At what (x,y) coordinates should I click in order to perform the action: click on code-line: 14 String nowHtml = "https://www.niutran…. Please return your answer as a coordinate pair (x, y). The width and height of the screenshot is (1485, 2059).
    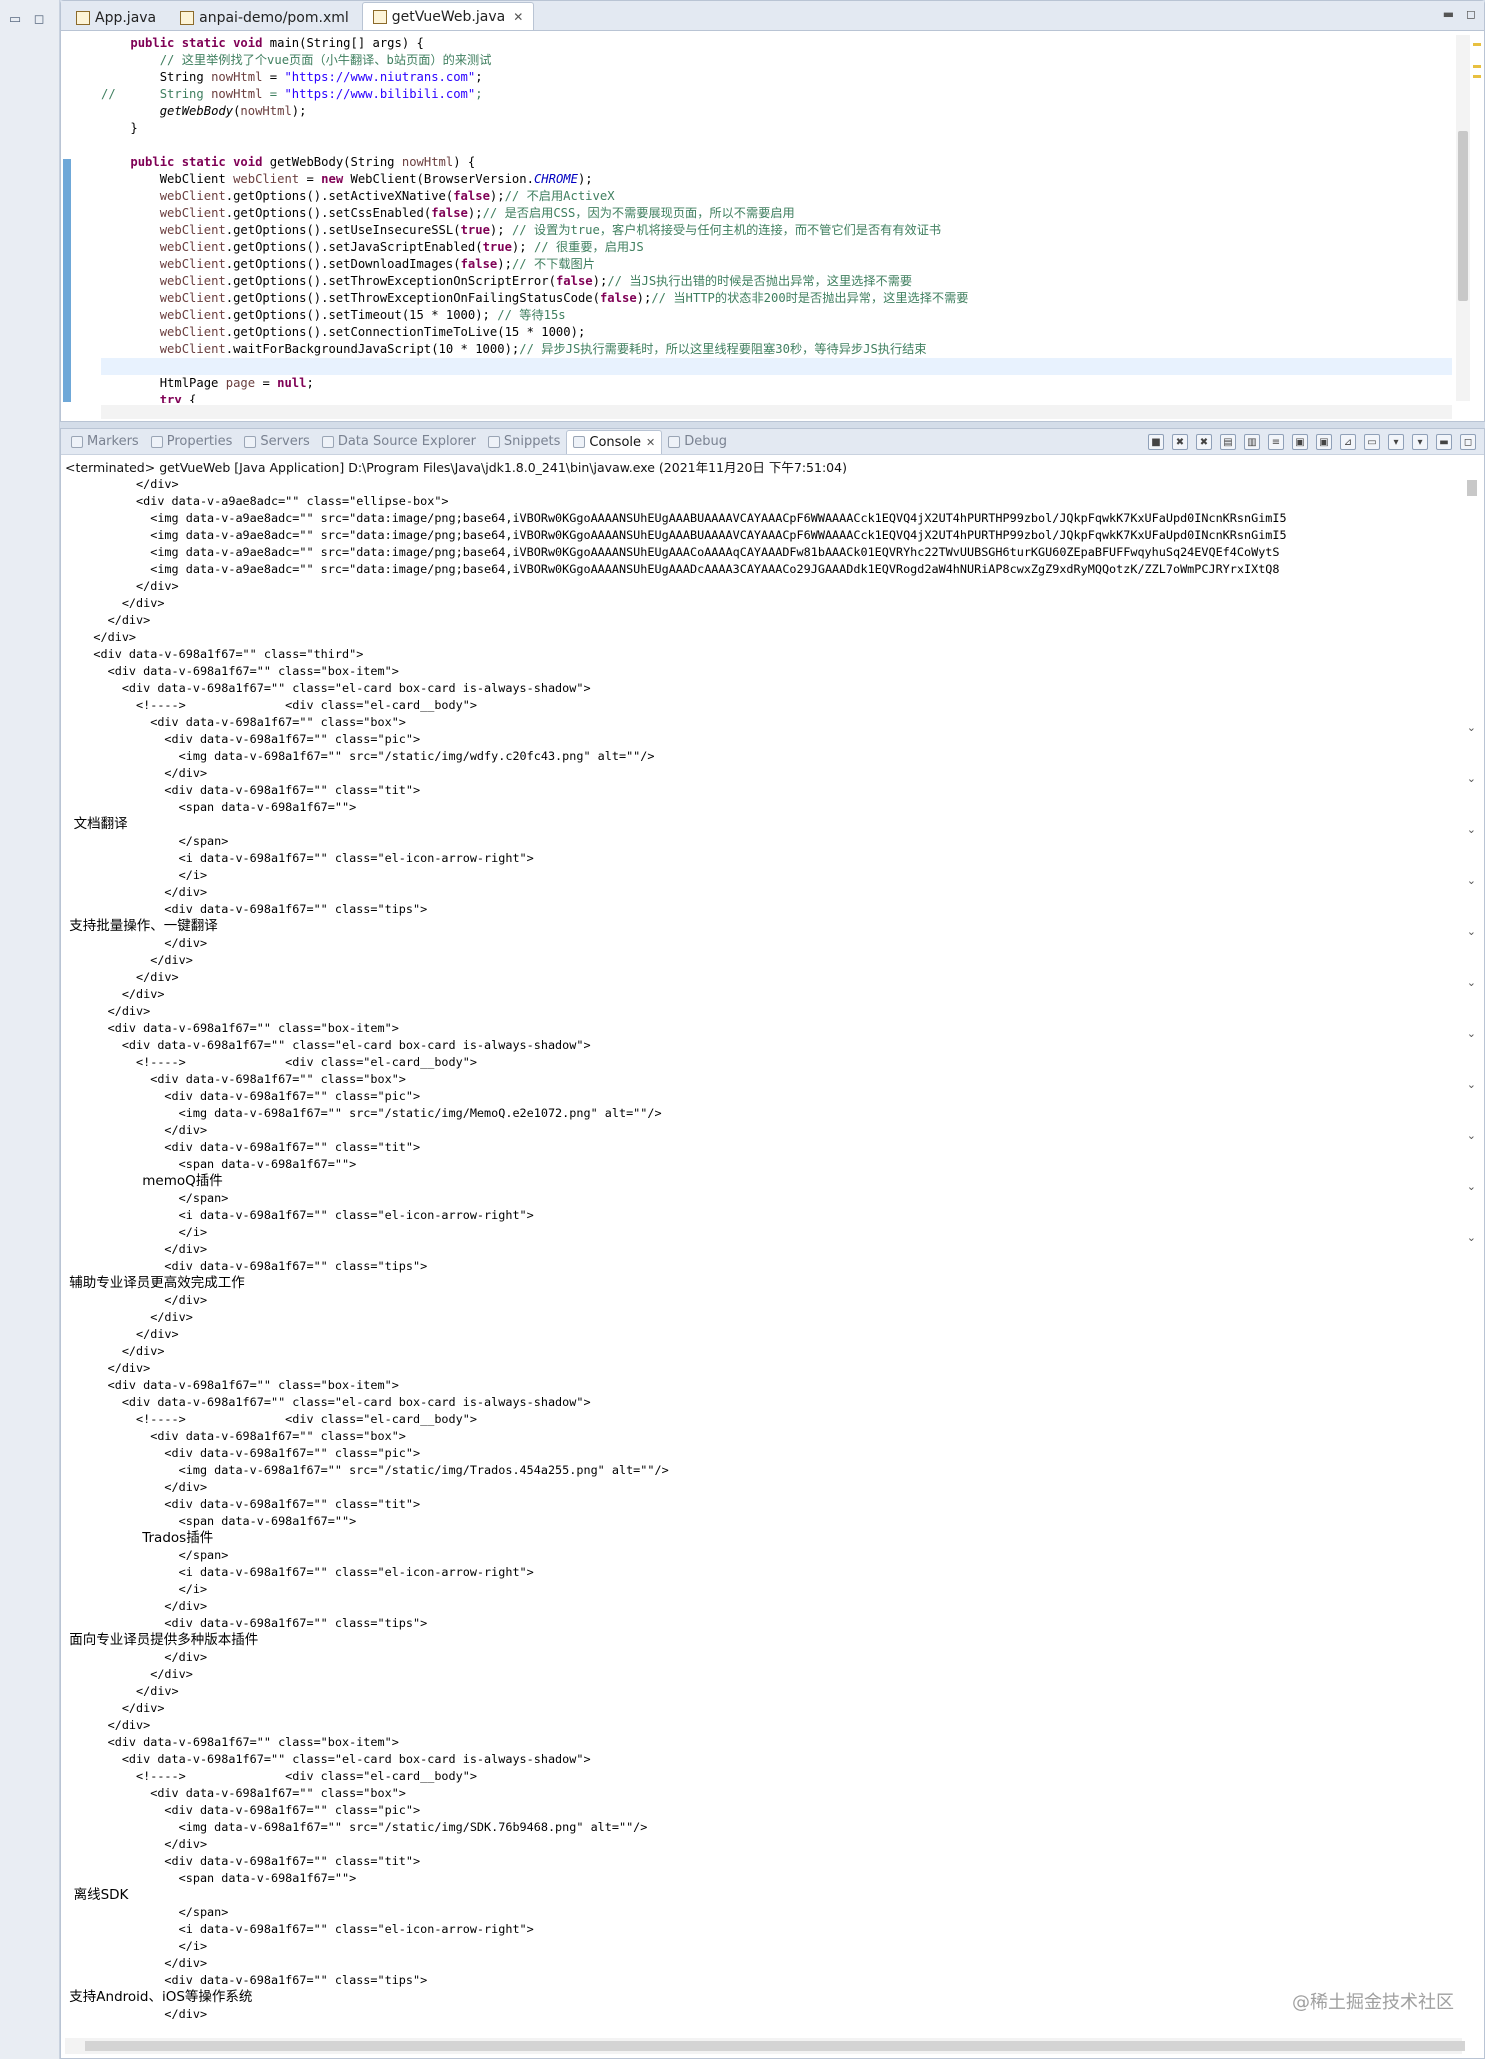
    Looking at the image, I should click on (776, 77).